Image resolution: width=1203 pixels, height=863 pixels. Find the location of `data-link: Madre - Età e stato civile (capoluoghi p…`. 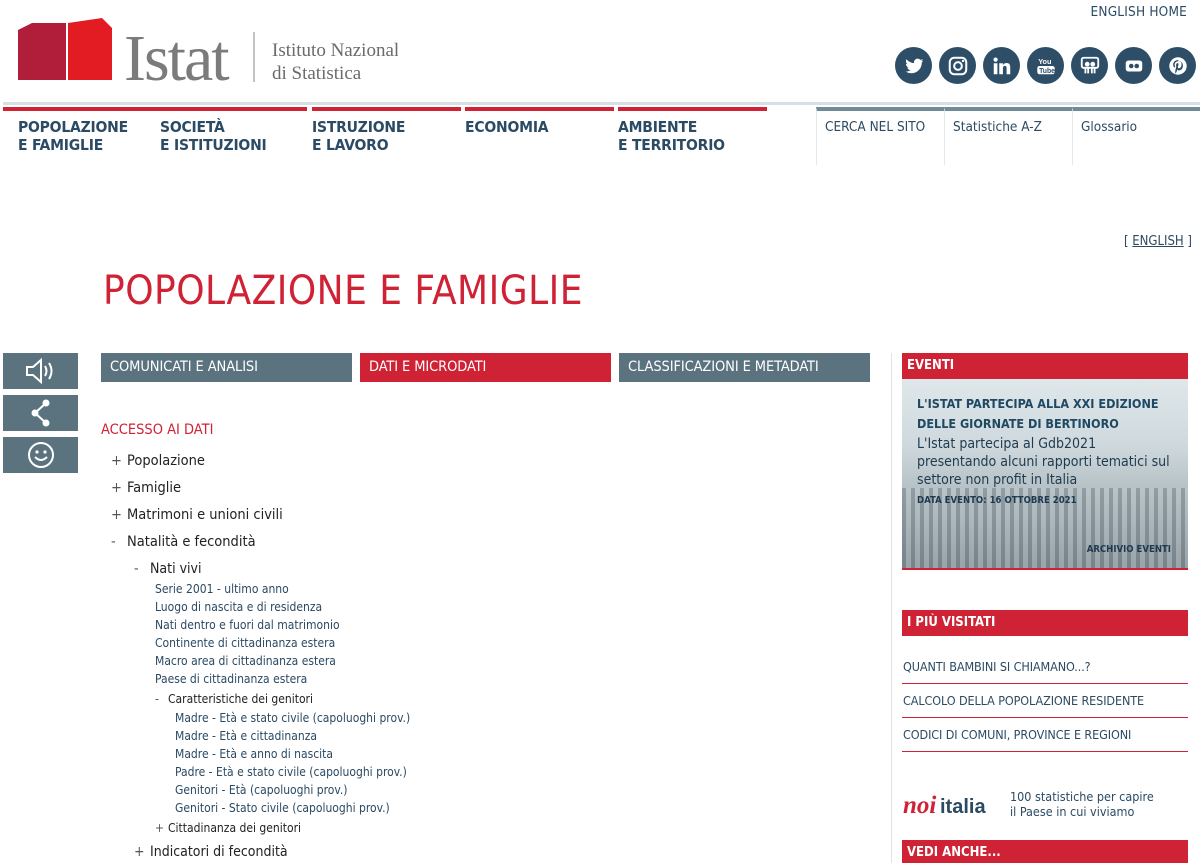

data-link: Madre - Età e stato civile (capoluoghi p… is located at coordinates (292, 718).